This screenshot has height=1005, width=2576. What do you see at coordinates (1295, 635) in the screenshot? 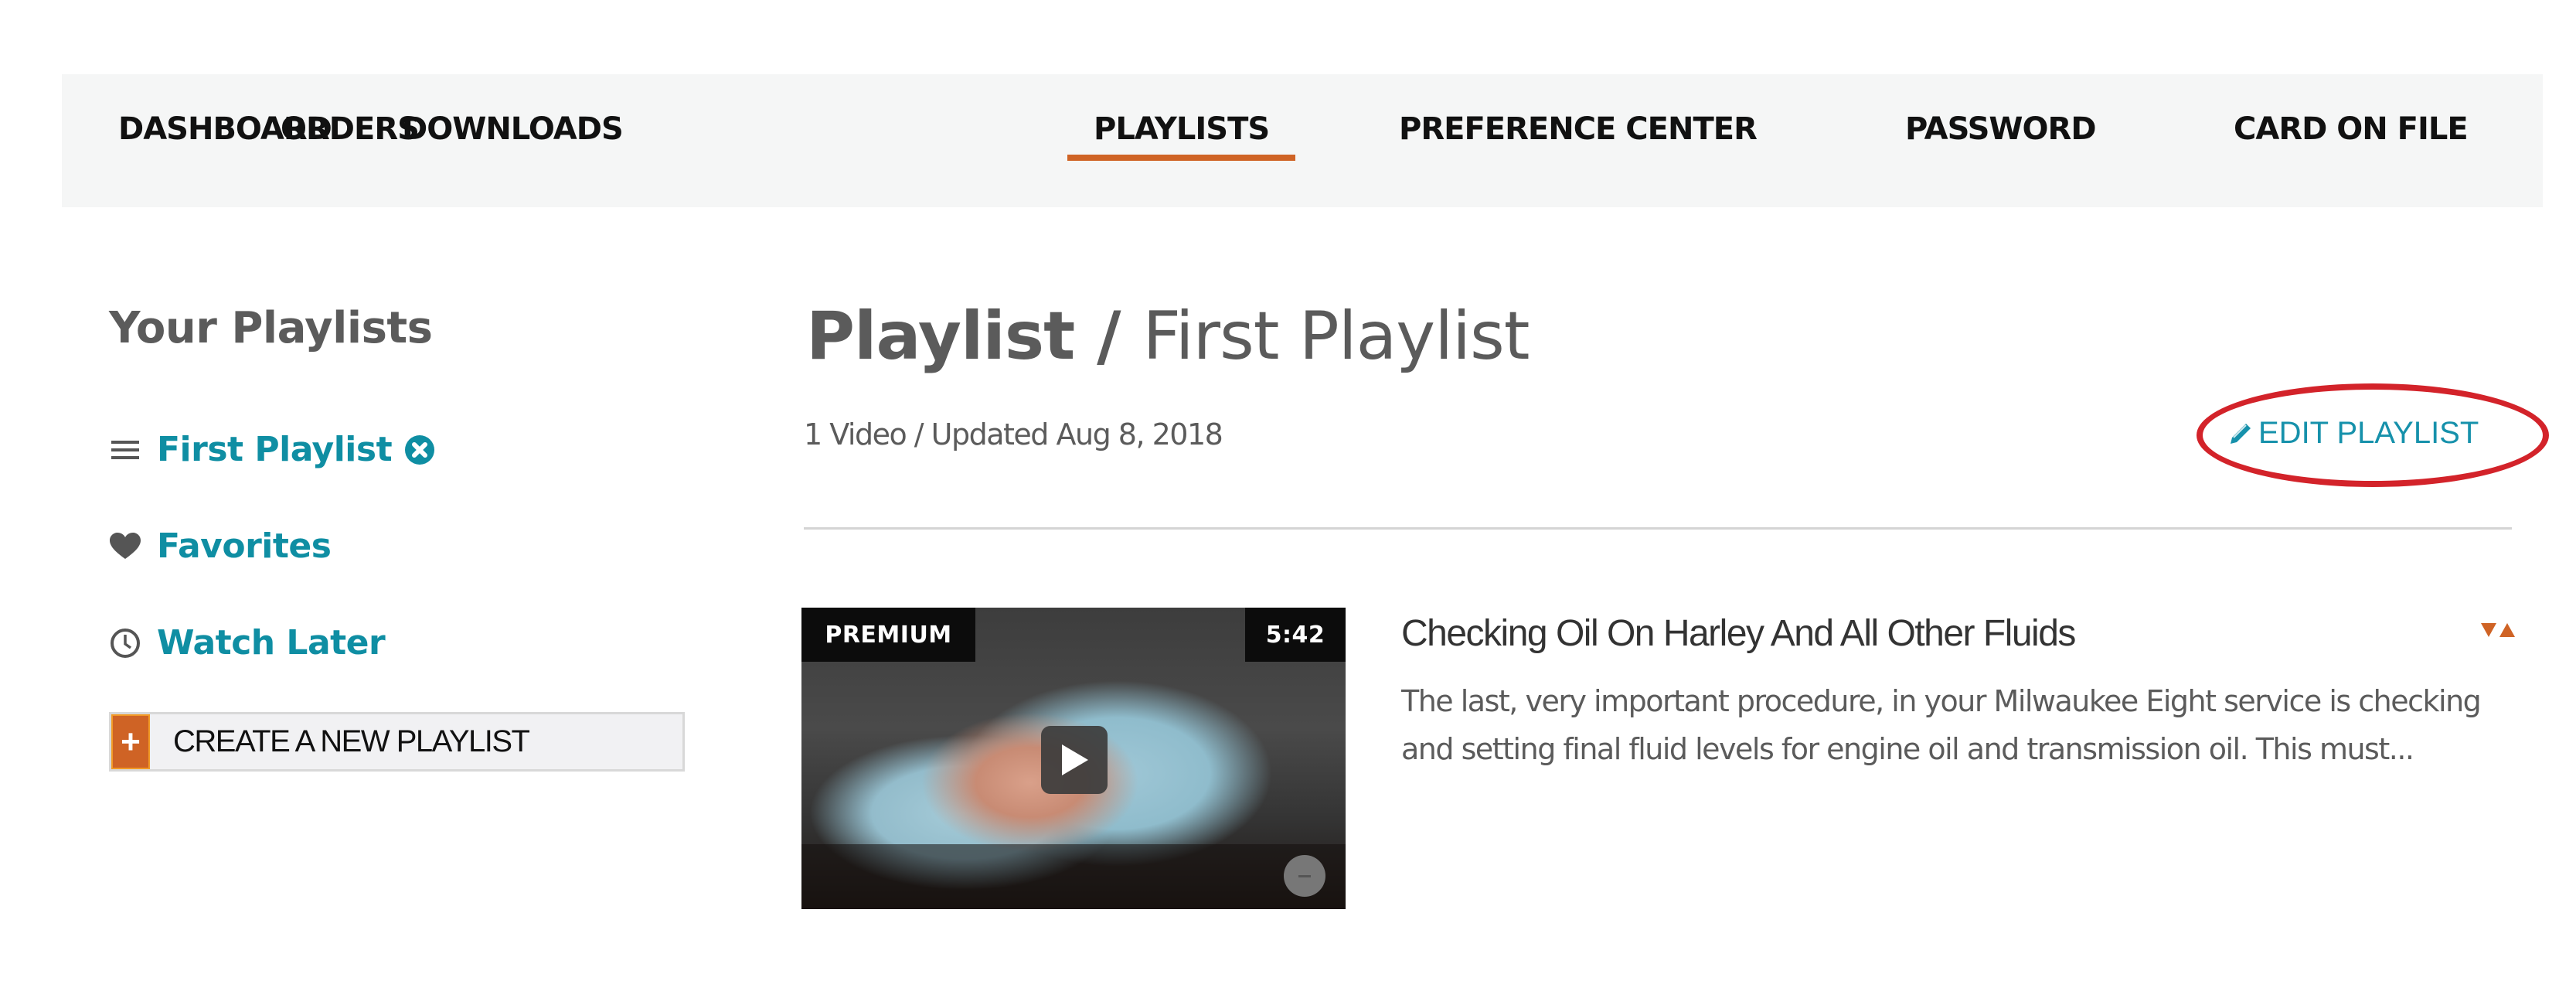
I see `video-duration: 5:42` at bounding box center [1295, 635].